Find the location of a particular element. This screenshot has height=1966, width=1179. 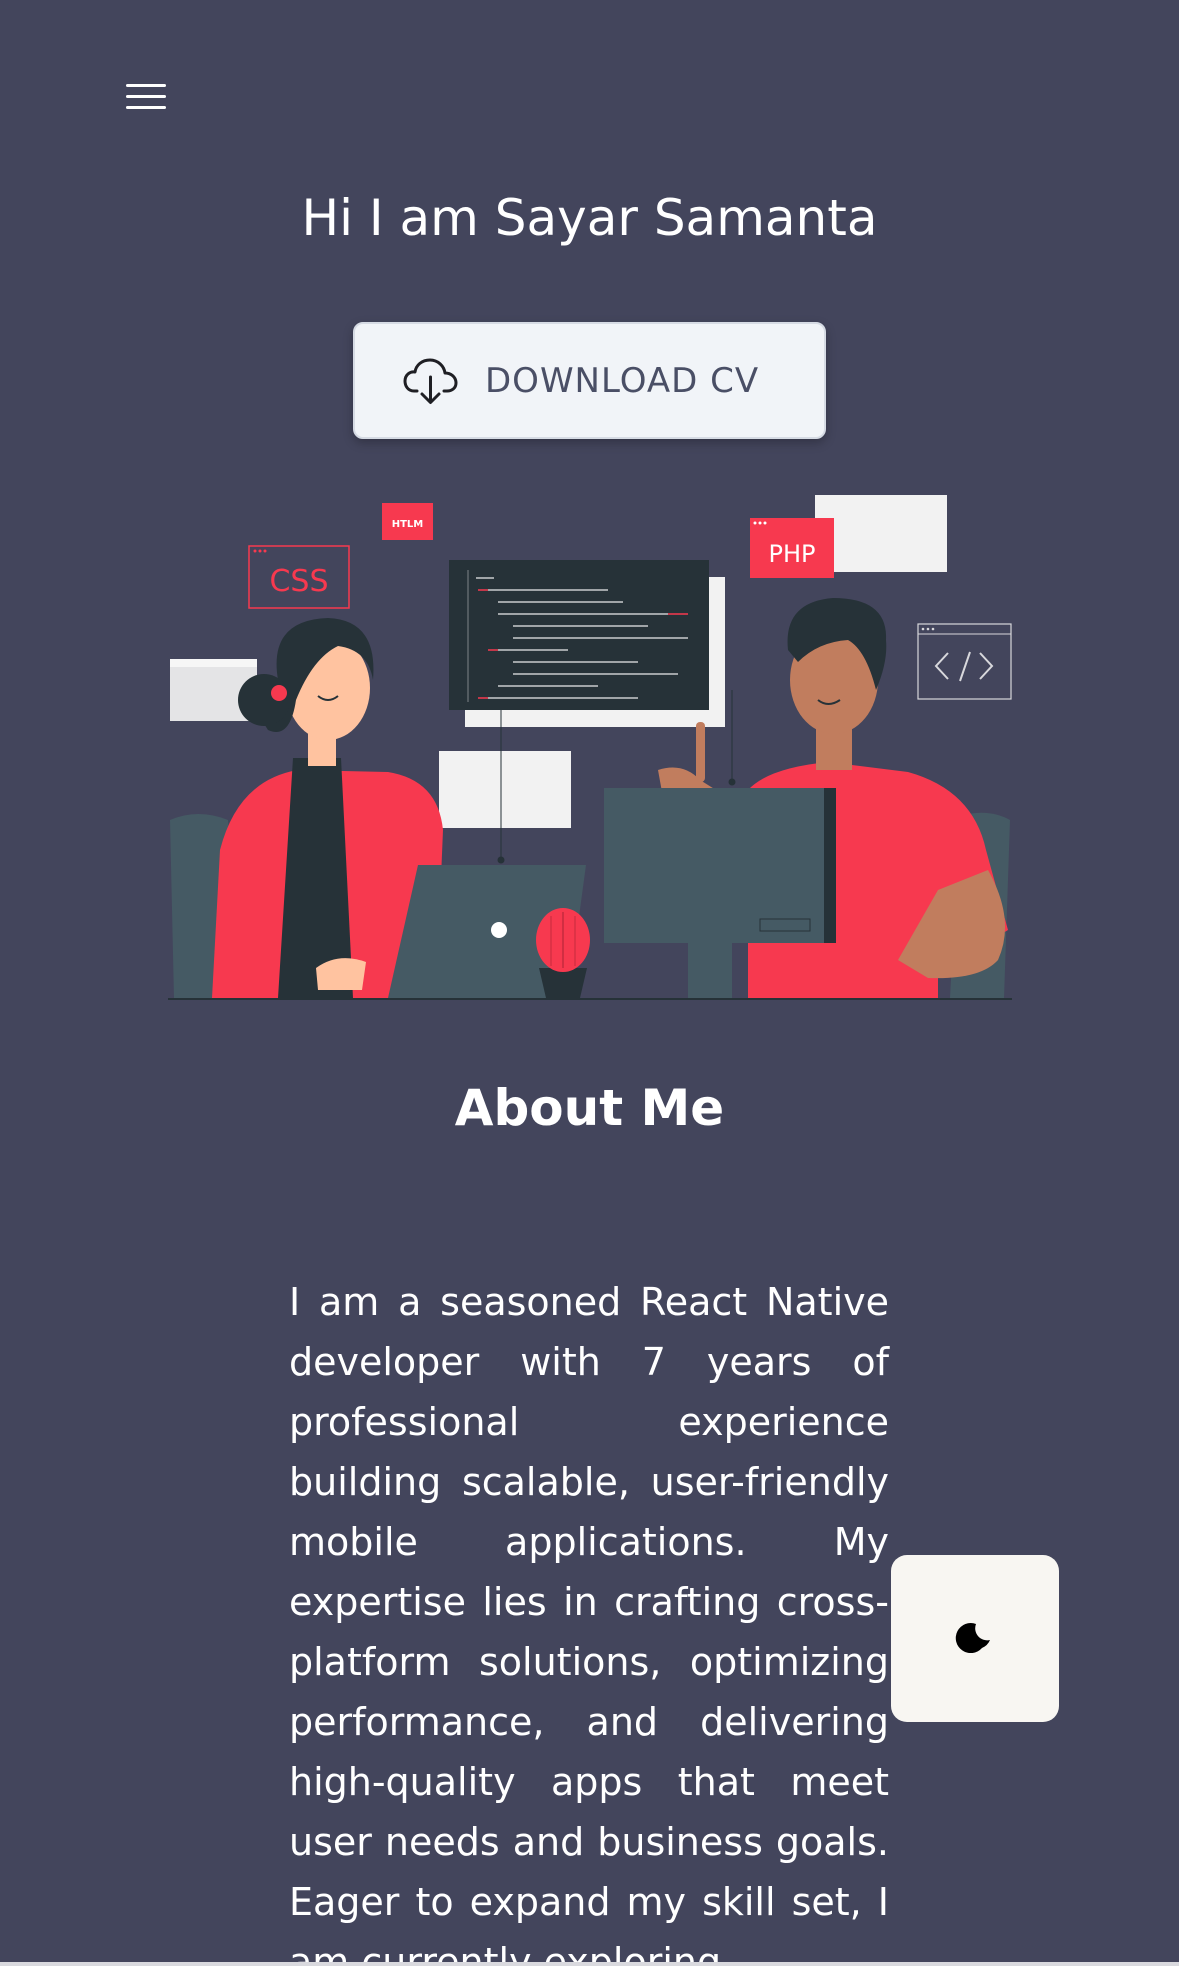

htlm-tag: HTLM is located at coordinates (407, 521).